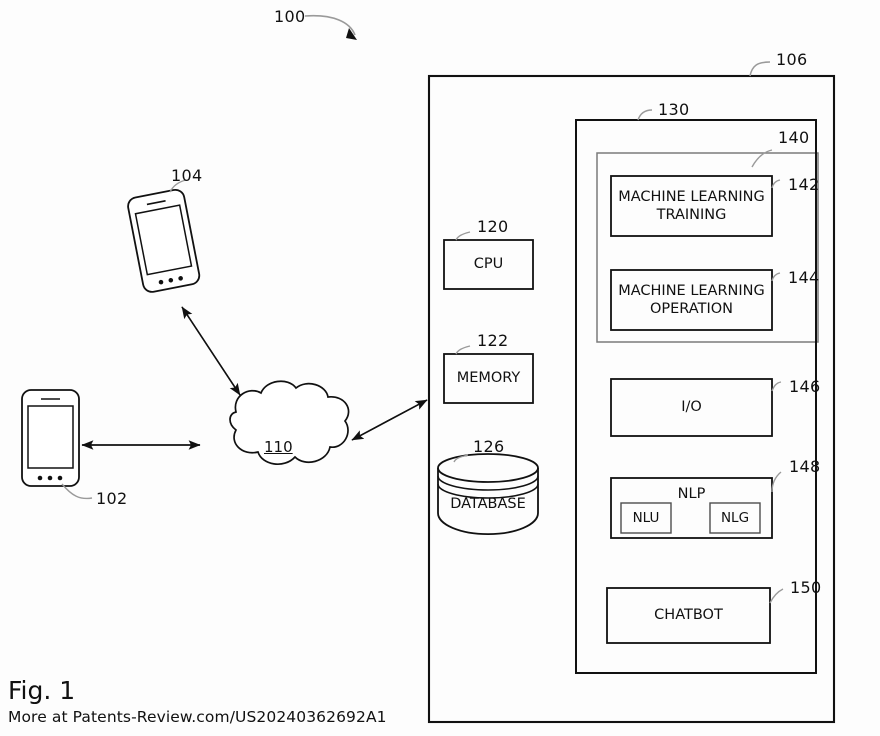  What do you see at coordinates (489, 446) in the screenshot?
I see `ref-126: 126` at bounding box center [489, 446].